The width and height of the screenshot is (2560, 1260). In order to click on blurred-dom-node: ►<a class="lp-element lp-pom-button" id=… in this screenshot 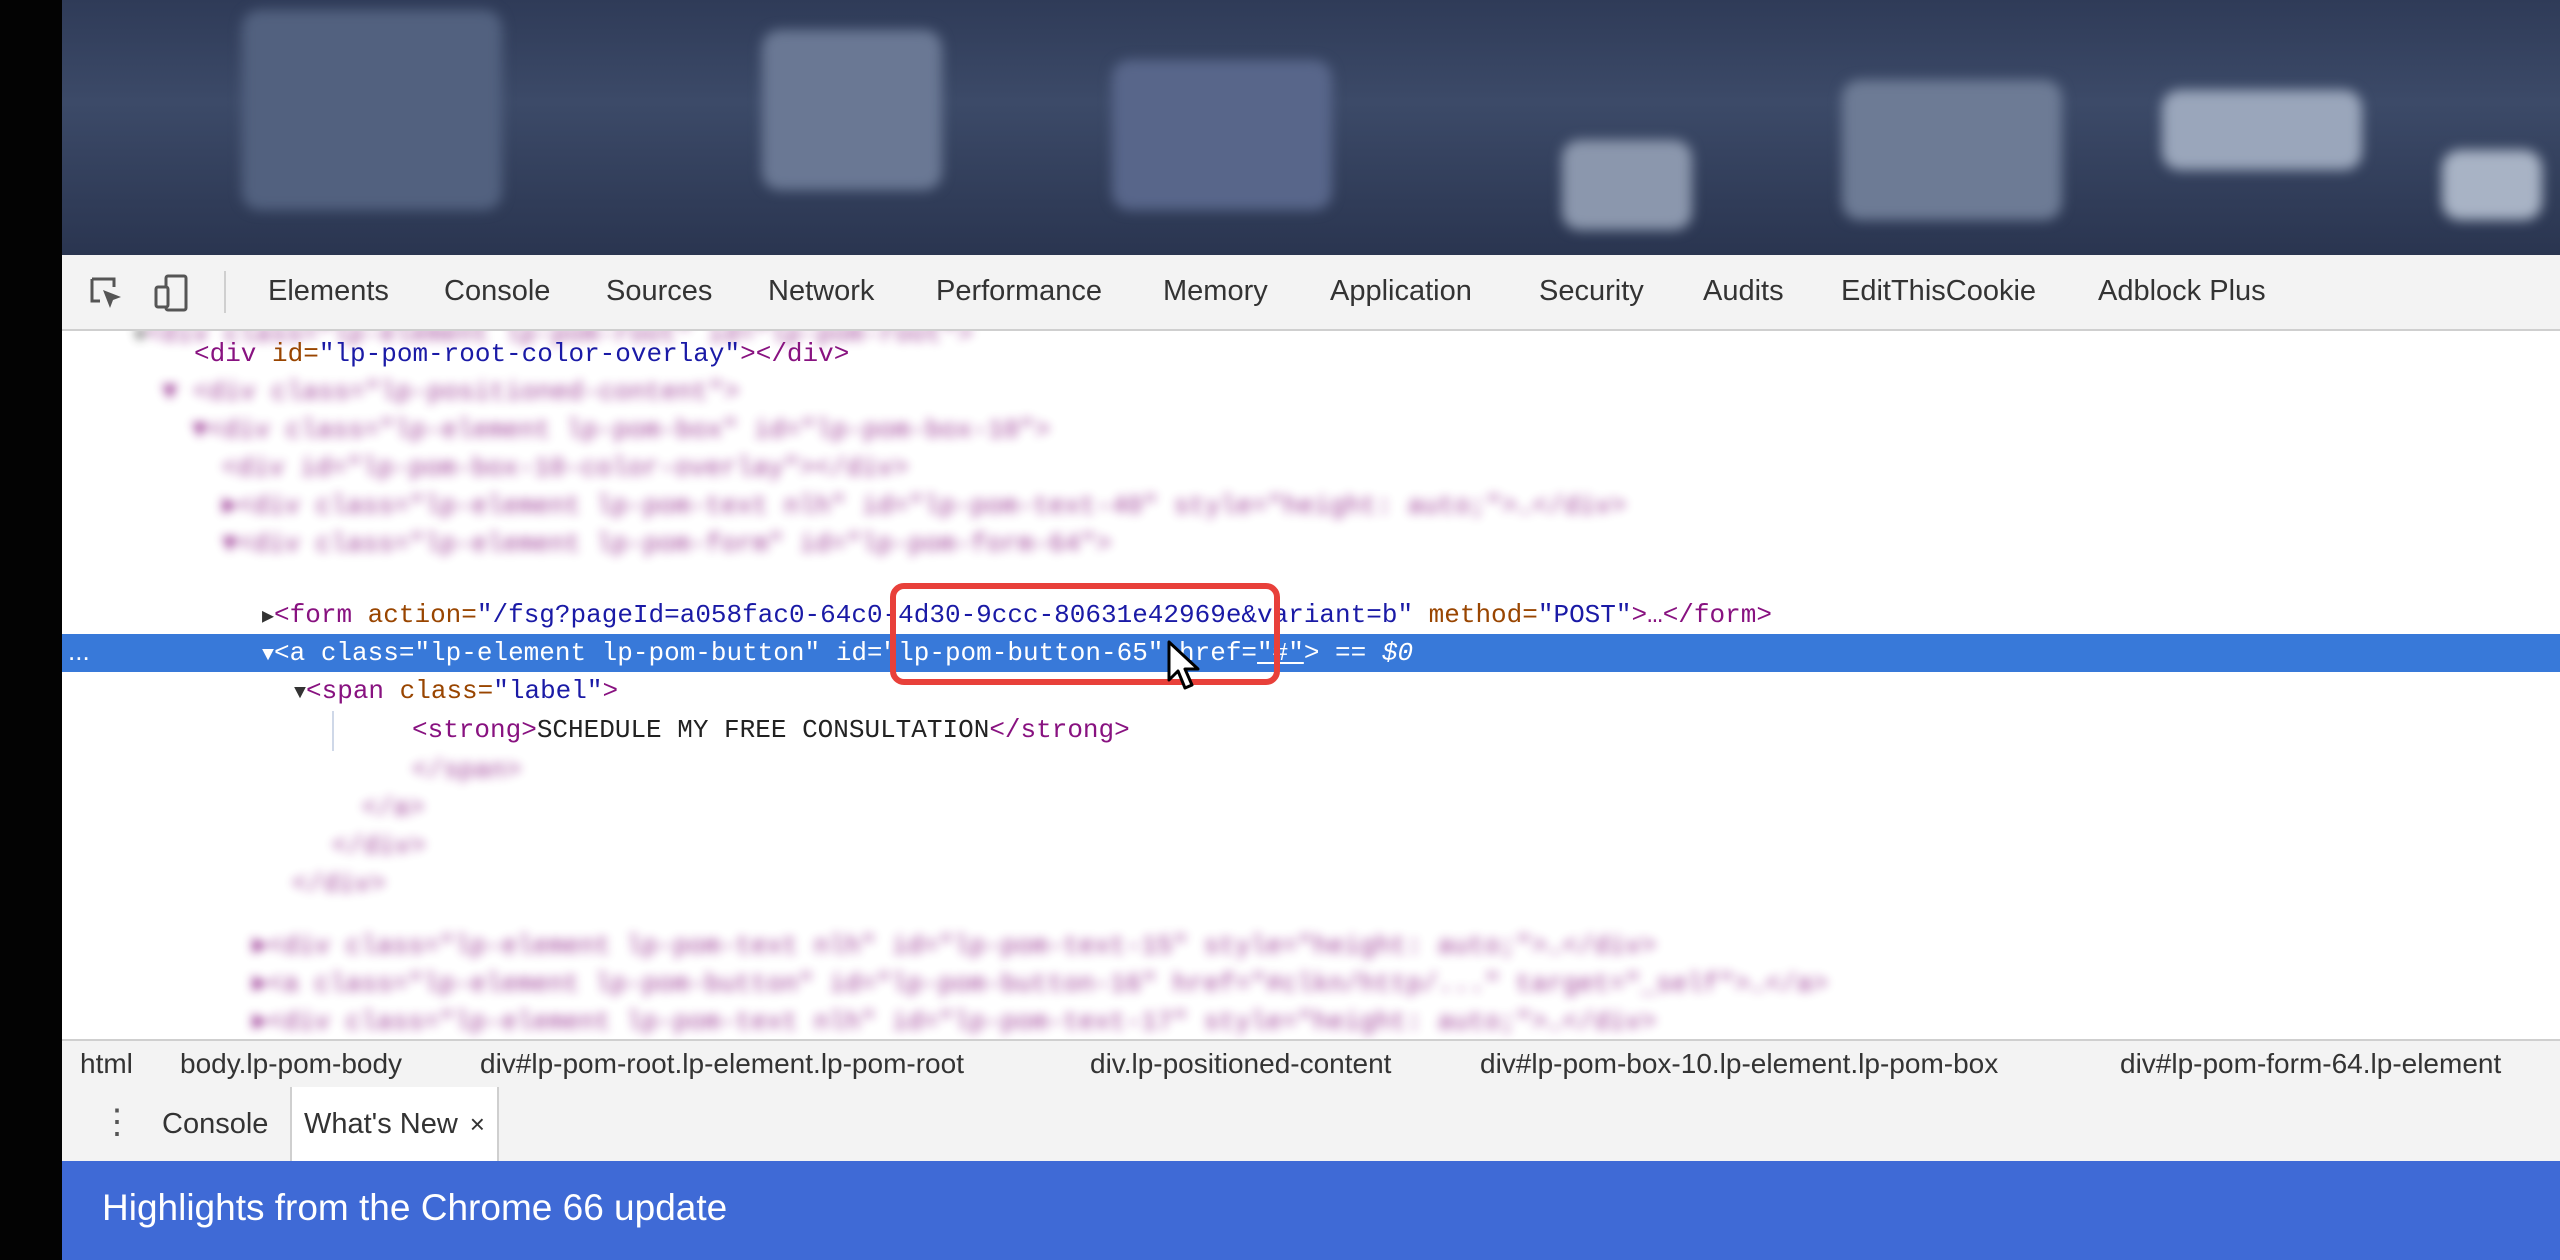, I will do `click(1040, 984)`.